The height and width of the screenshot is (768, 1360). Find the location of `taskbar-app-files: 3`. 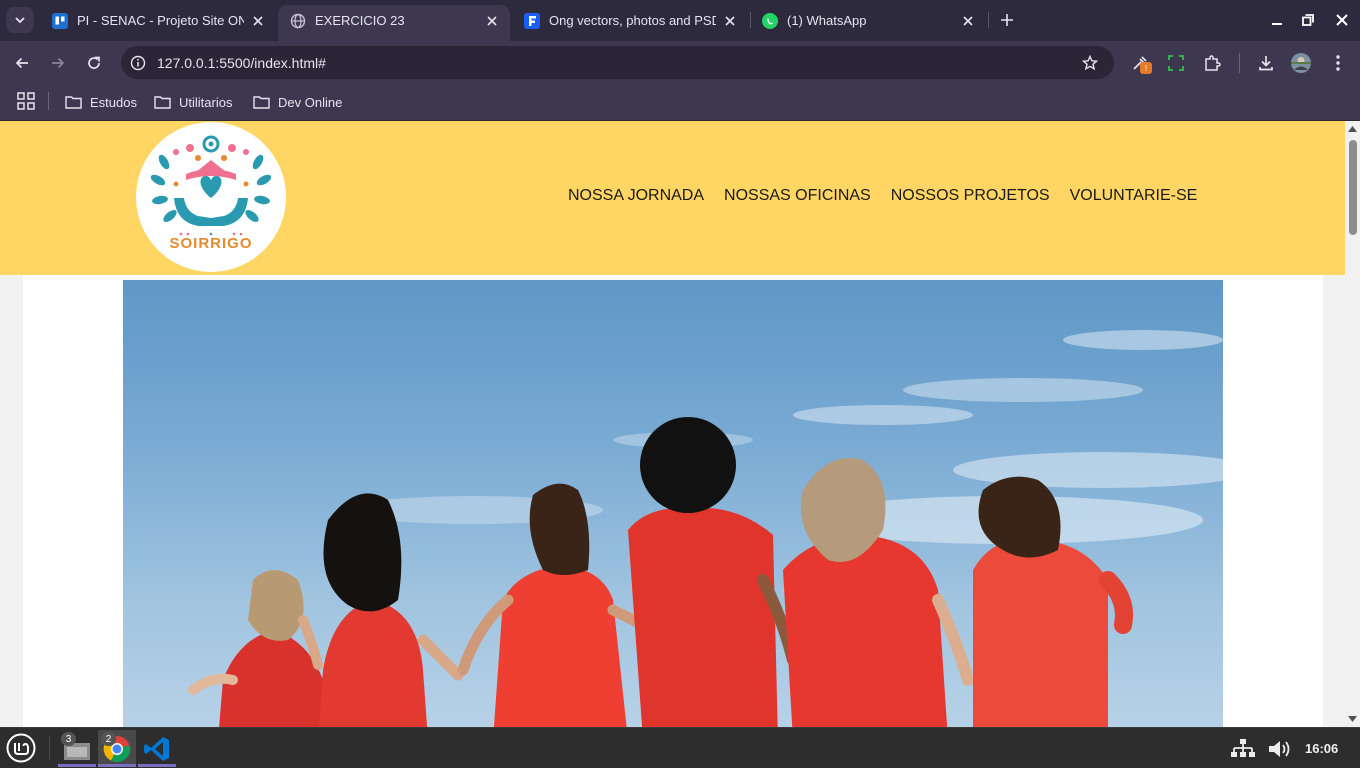

taskbar-app-files: 3 is located at coordinates (77, 748).